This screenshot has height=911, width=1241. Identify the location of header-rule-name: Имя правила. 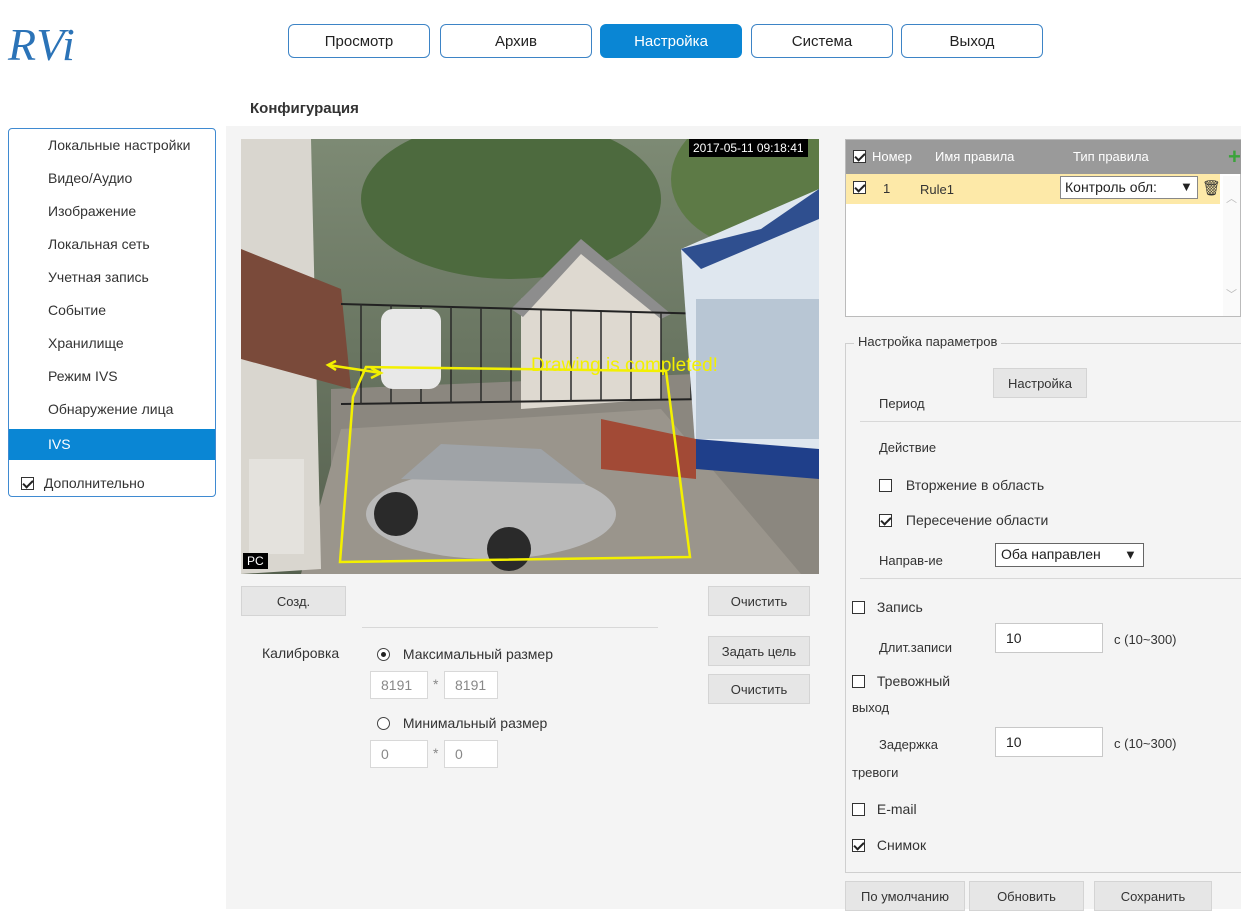
(975, 156).